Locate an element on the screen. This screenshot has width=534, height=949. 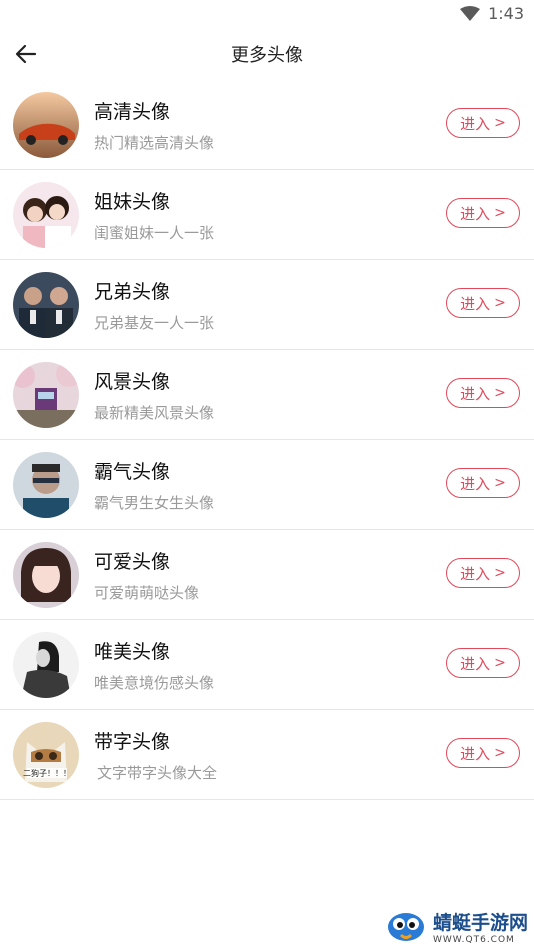
cool-avatar is located at coordinates (46, 485).